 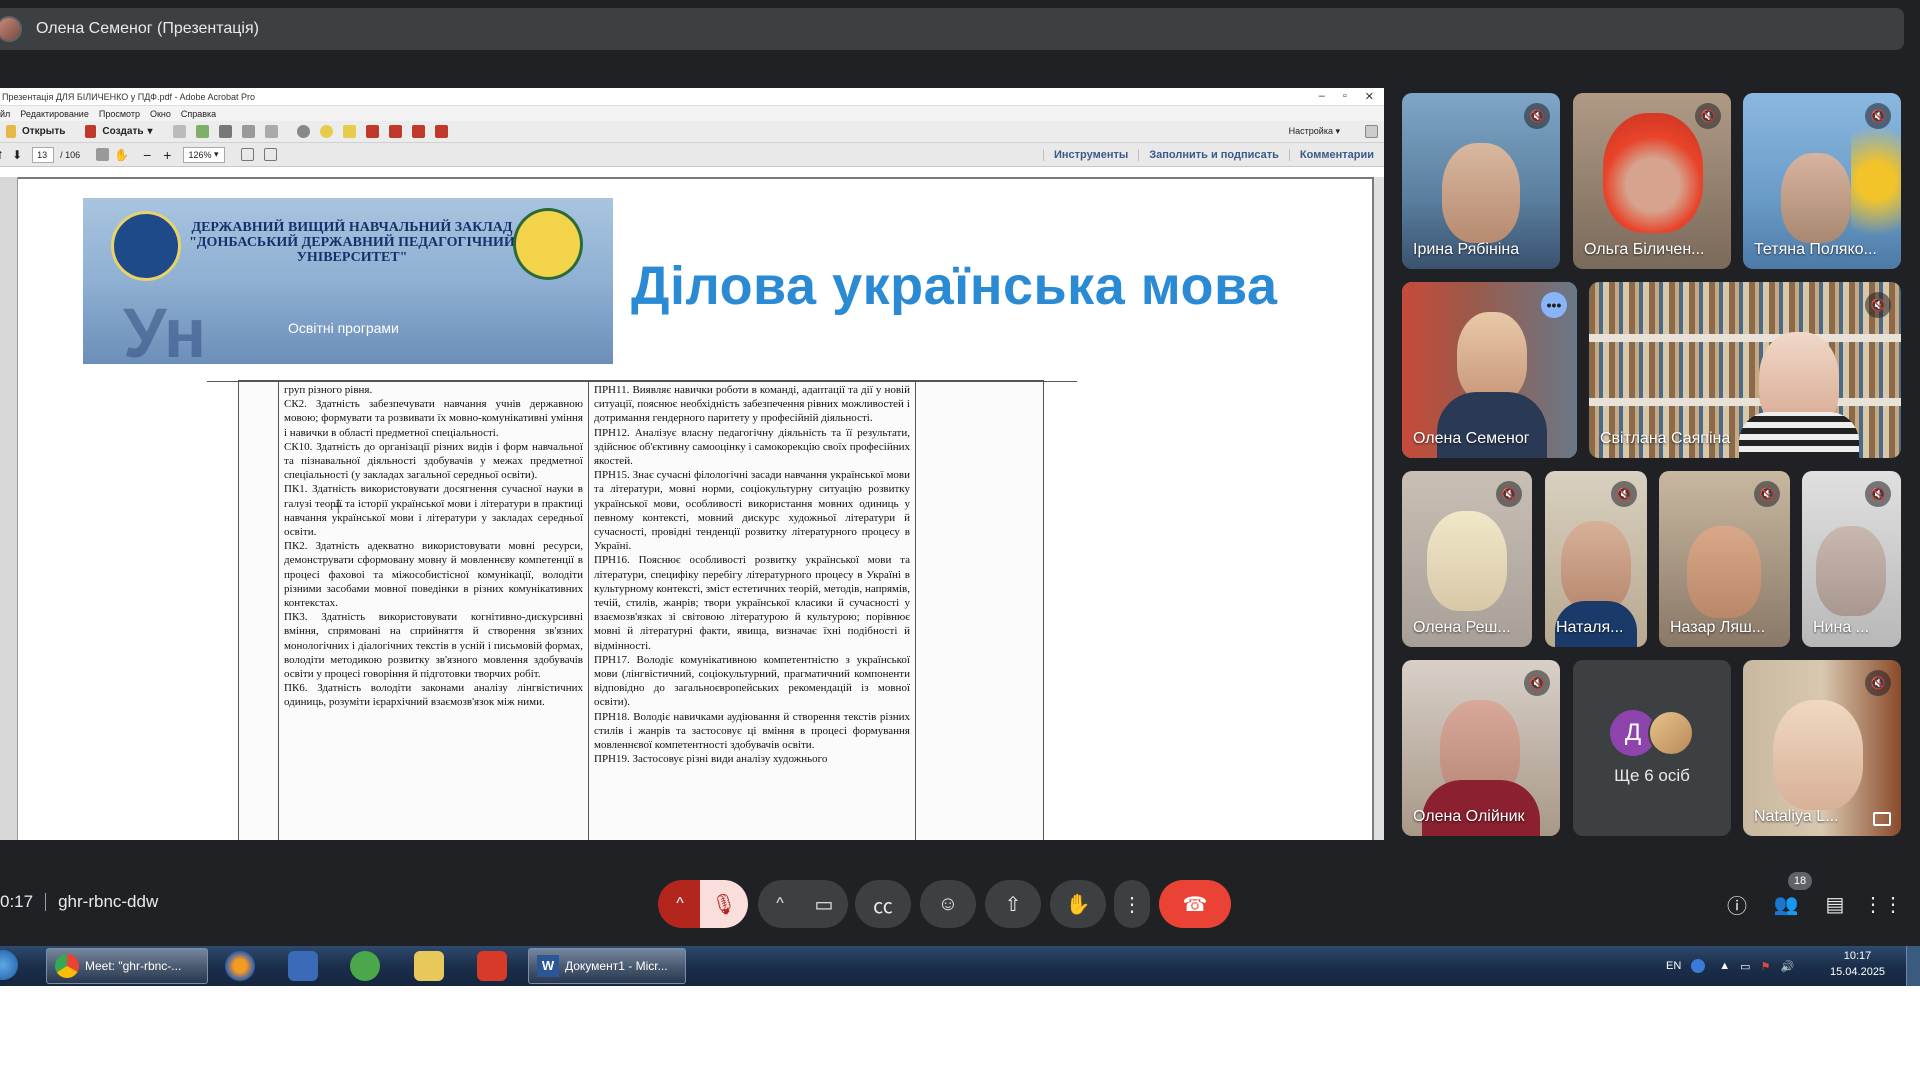 I want to click on present-button: ⇧, so click(x=1013, y=904).